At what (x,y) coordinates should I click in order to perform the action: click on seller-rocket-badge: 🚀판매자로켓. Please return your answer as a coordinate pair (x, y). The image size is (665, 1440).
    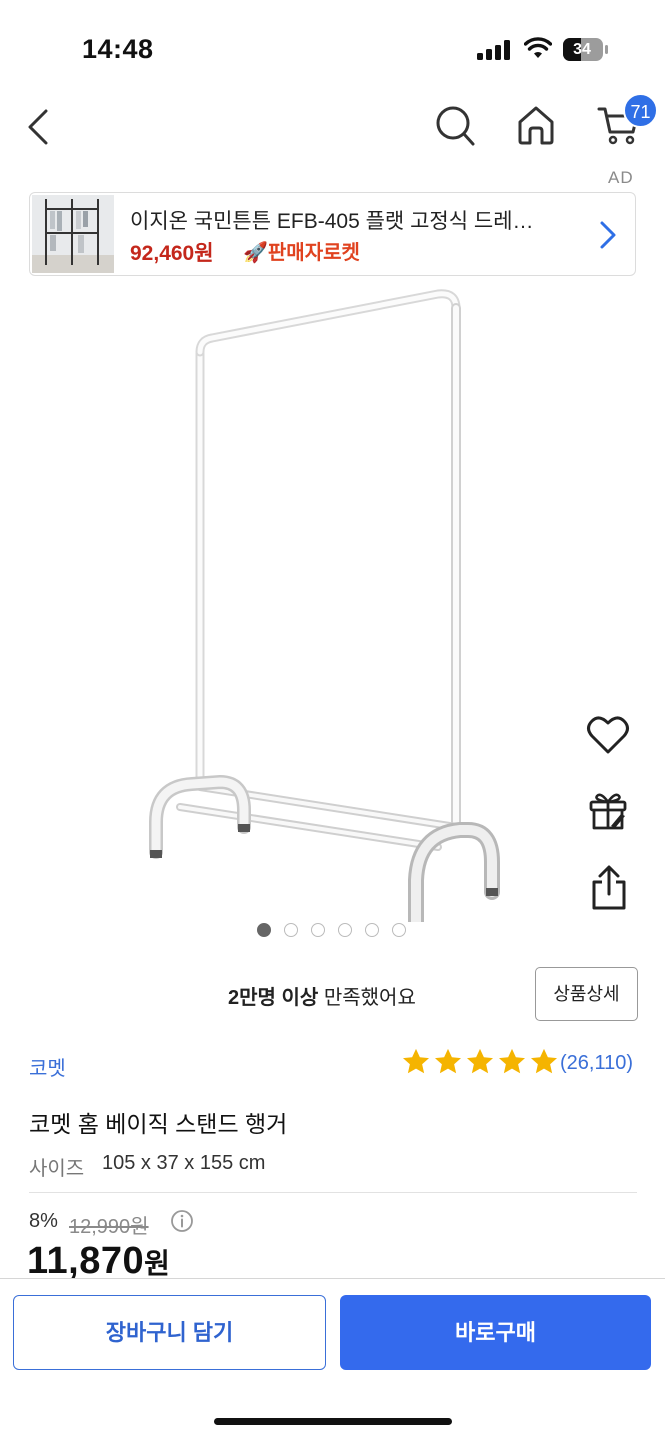
    Looking at the image, I should click on (301, 253).